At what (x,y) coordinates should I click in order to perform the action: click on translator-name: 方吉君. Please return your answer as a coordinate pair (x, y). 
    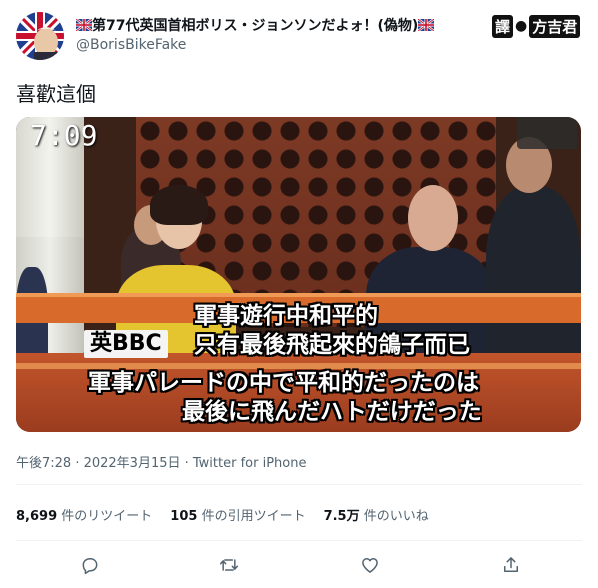
    Looking at the image, I should click on (555, 26).